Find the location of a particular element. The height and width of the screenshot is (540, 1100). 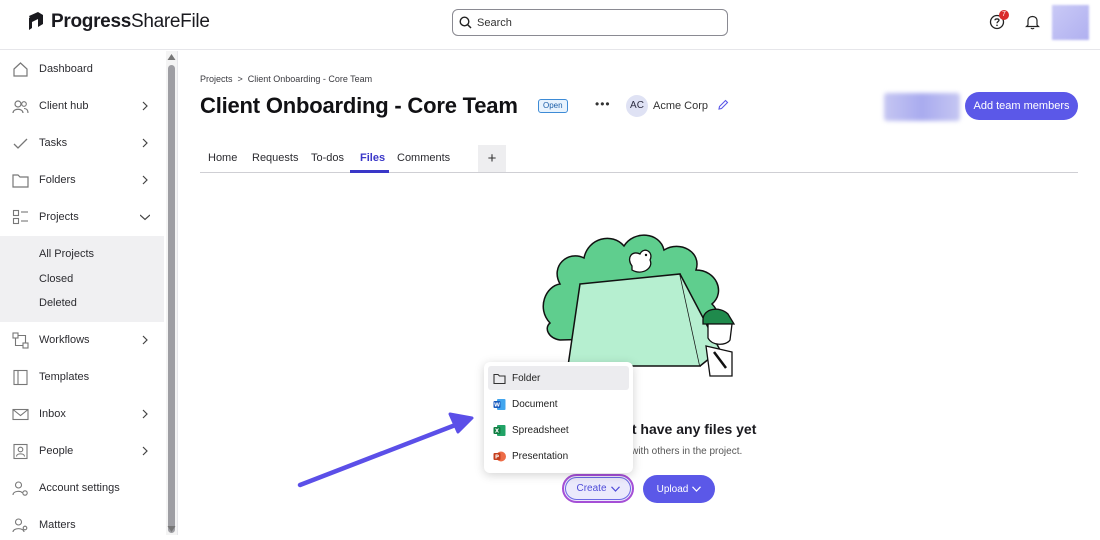

sidebar-divider is located at coordinates (177, 293).